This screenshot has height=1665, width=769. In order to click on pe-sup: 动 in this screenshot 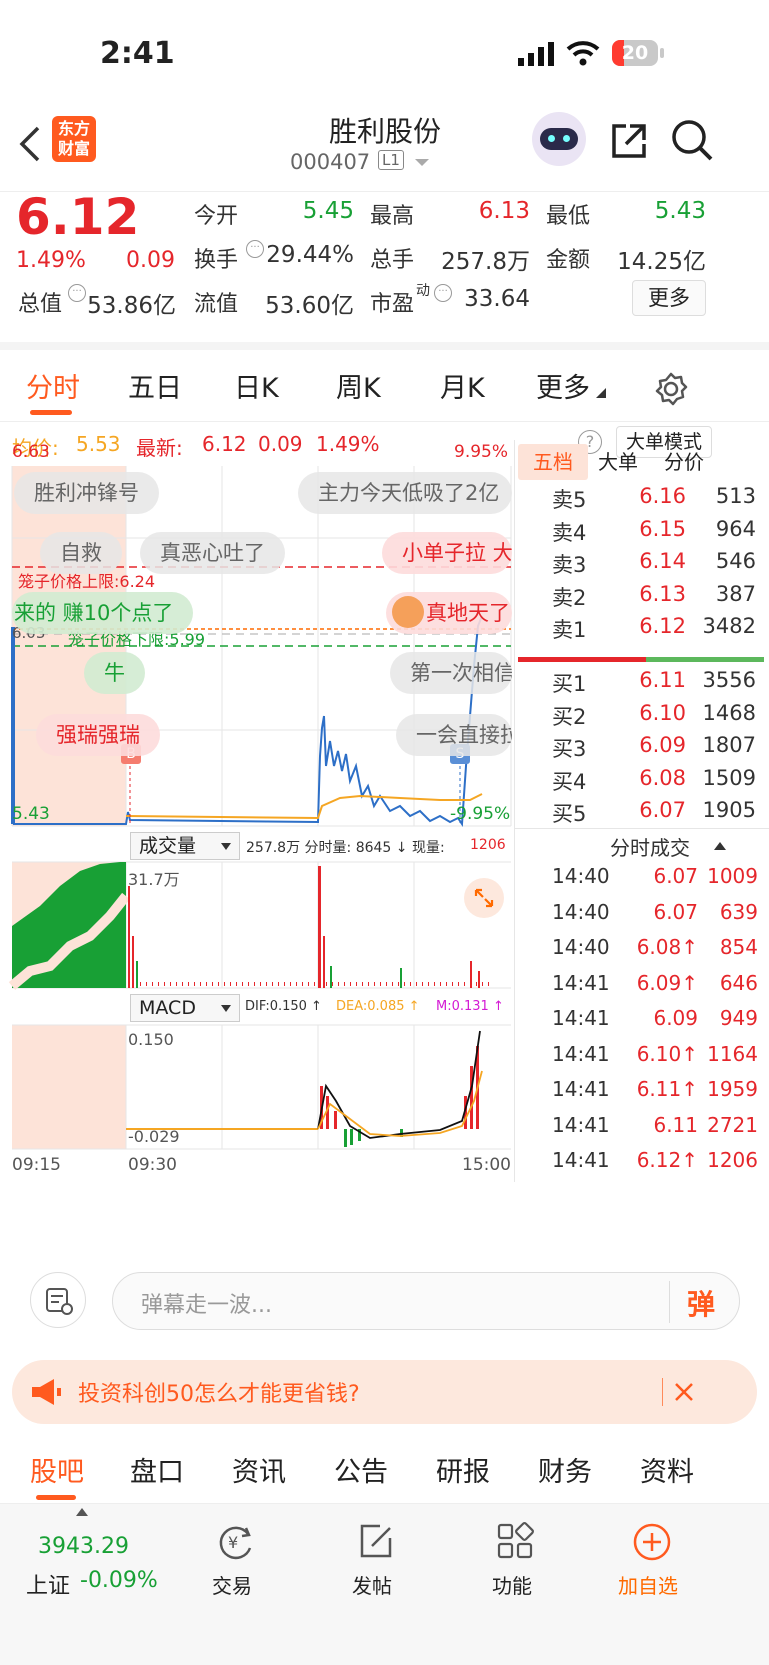, I will do `click(423, 291)`.